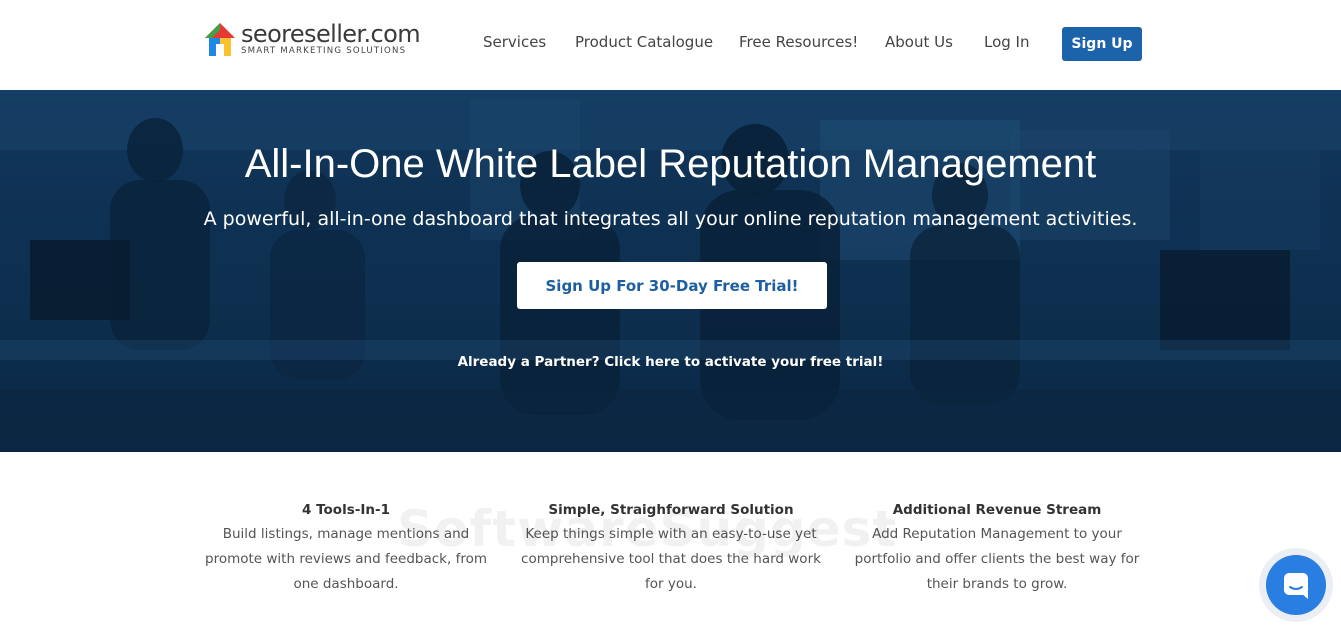 The width and height of the screenshot is (1341, 627). I want to click on feature-title: 4 Tools-In-1, so click(346, 510).